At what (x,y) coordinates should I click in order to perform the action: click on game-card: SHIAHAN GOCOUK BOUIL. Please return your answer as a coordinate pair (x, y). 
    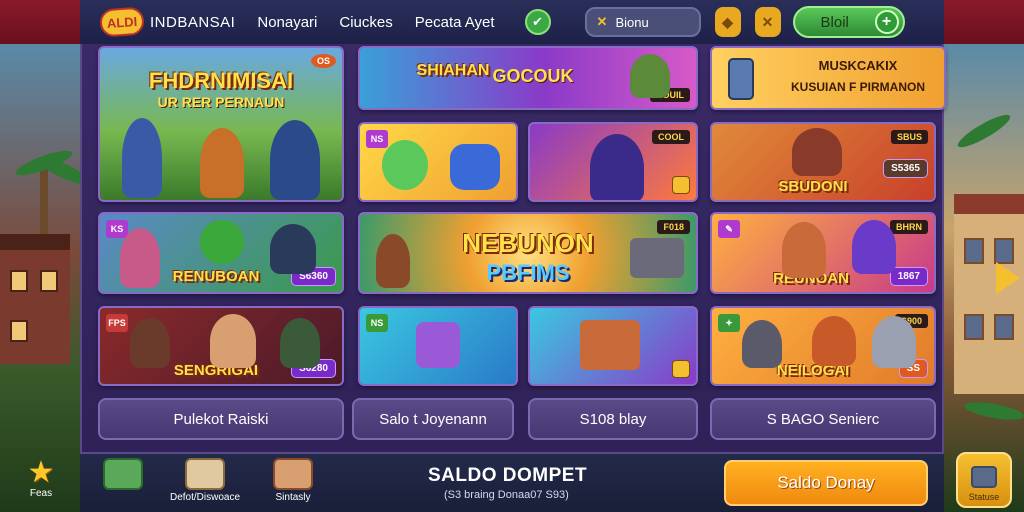
    Looking at the image, I should click on (528, 78).